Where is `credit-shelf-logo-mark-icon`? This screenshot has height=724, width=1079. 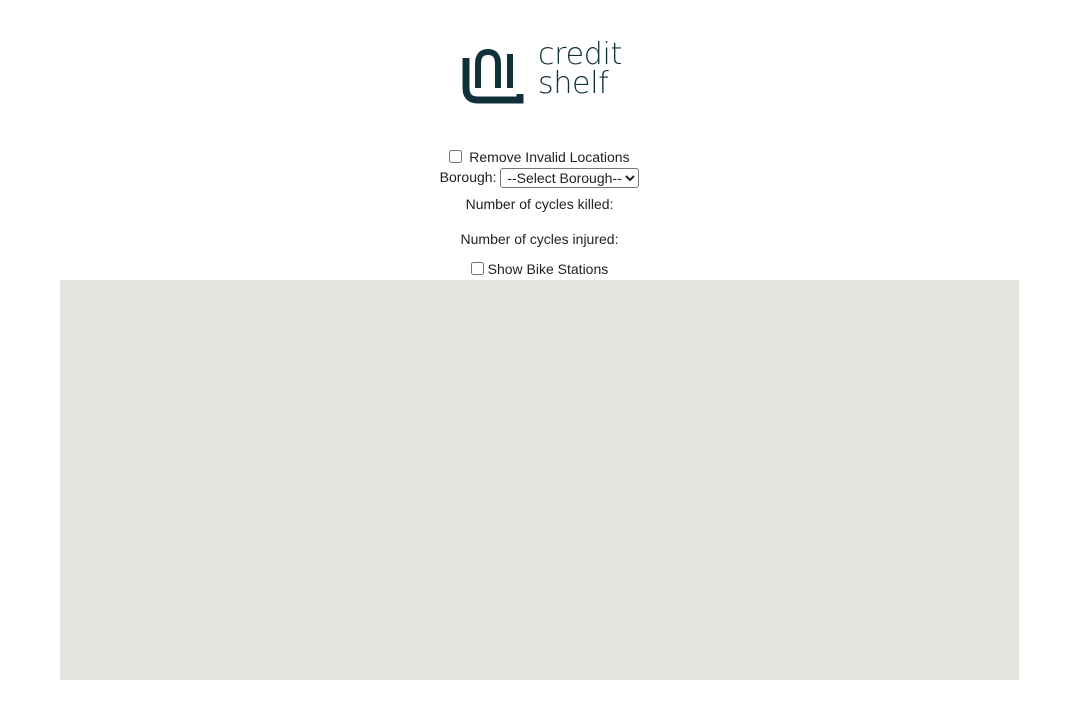
credit-shelf-logo-mark-icon is located at coordinates (493, 76).